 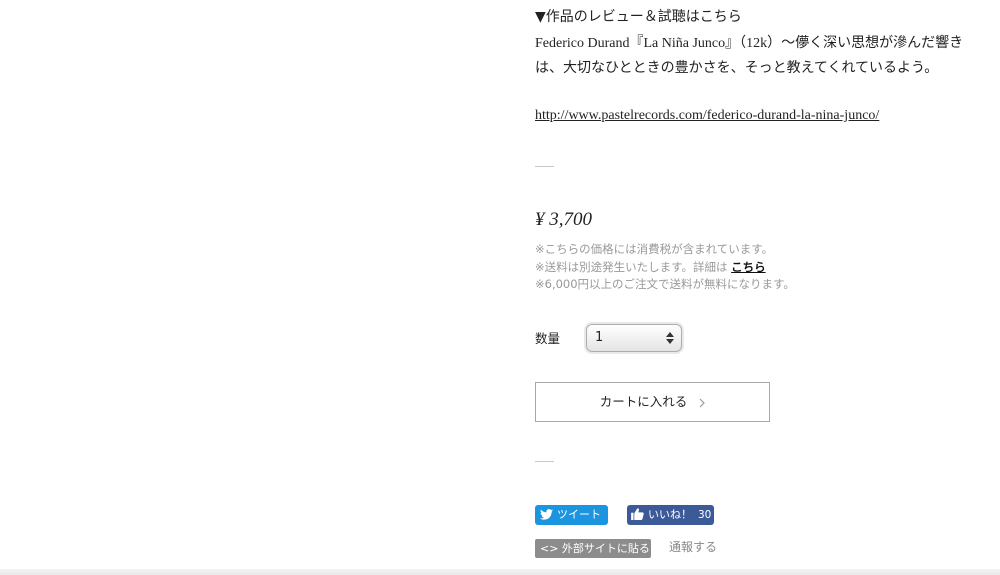 I want to click on shipping-note-text: ※送料は別途発生いたします。詳細は, so click(x=631, y=267).